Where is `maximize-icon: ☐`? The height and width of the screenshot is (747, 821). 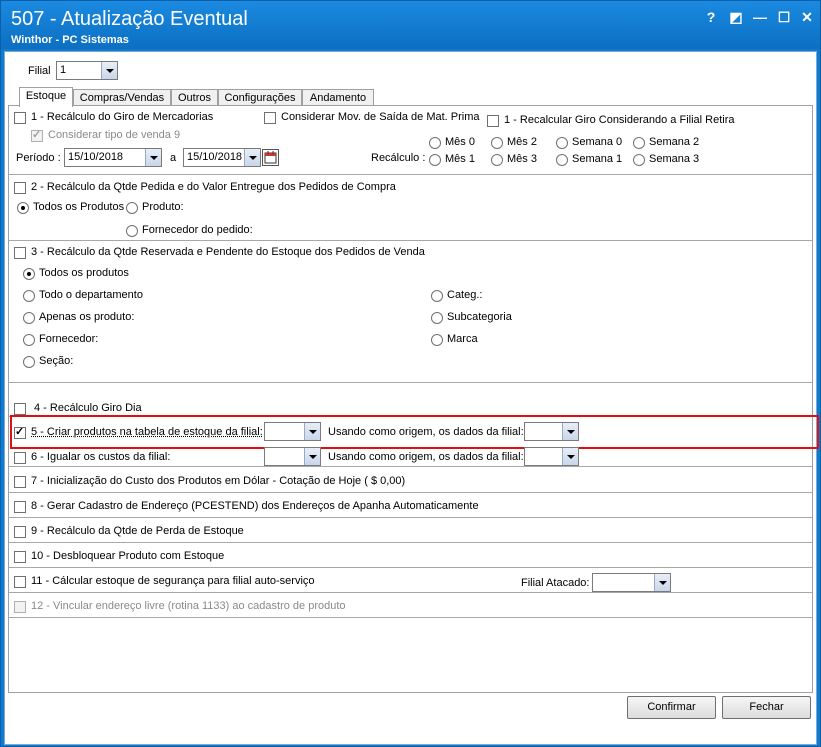 maximize-icon: ☐ is located at coordinates (784, 17).